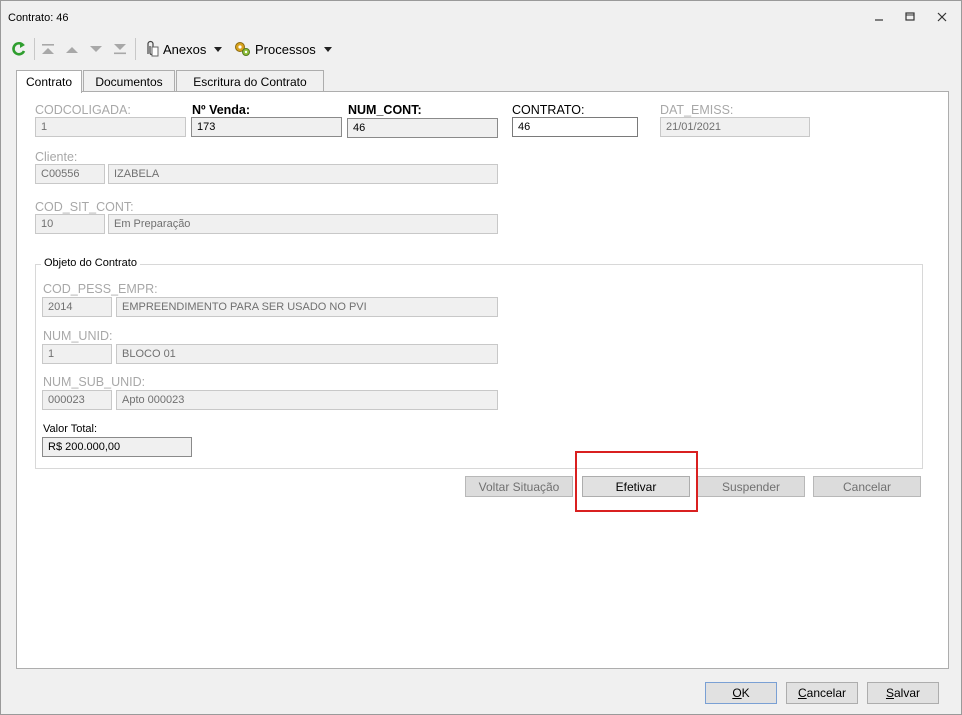  What do you see at coordinates (548, 110) in the screenshot?
I see `contrato-label: CONTRATO:` at bounding box center [548, 110].